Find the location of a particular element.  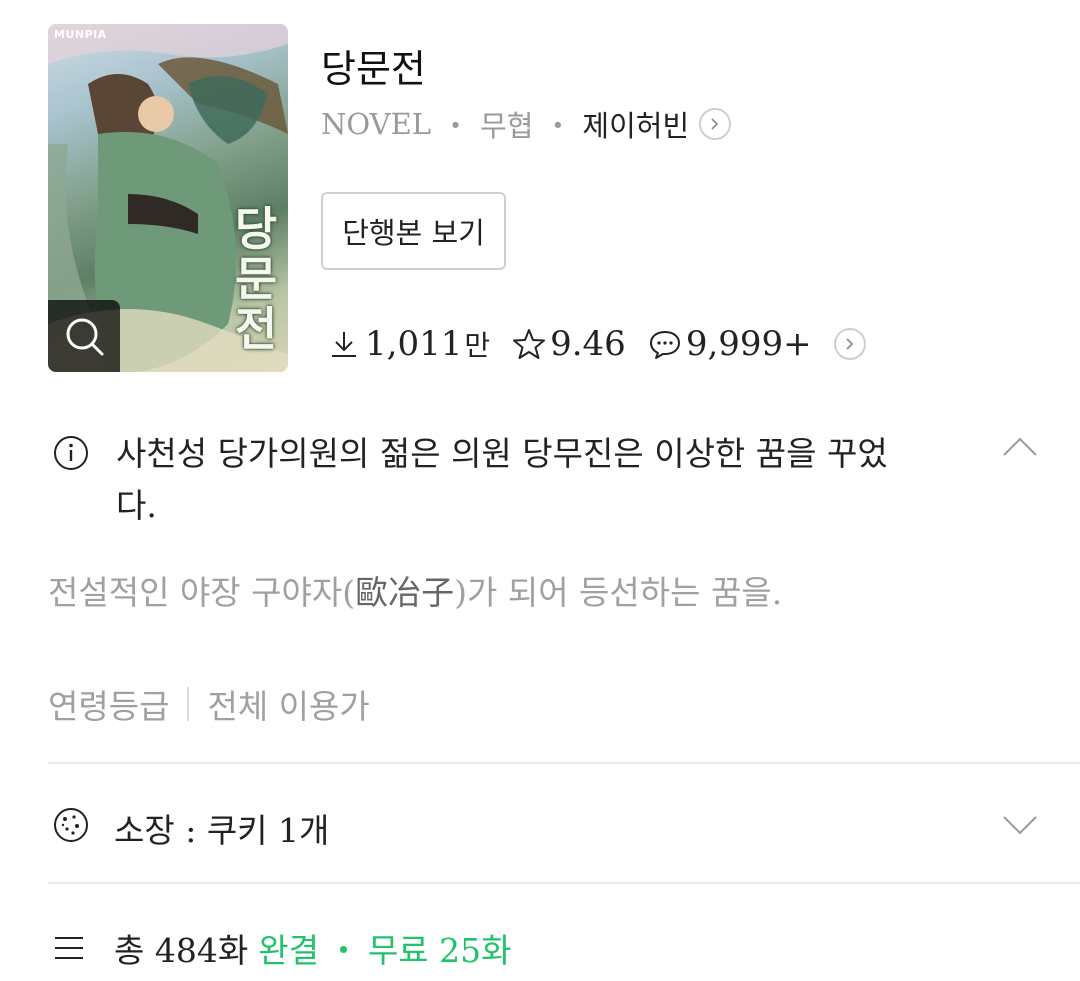

comments-detail-button is located at coordinates (849, 344).